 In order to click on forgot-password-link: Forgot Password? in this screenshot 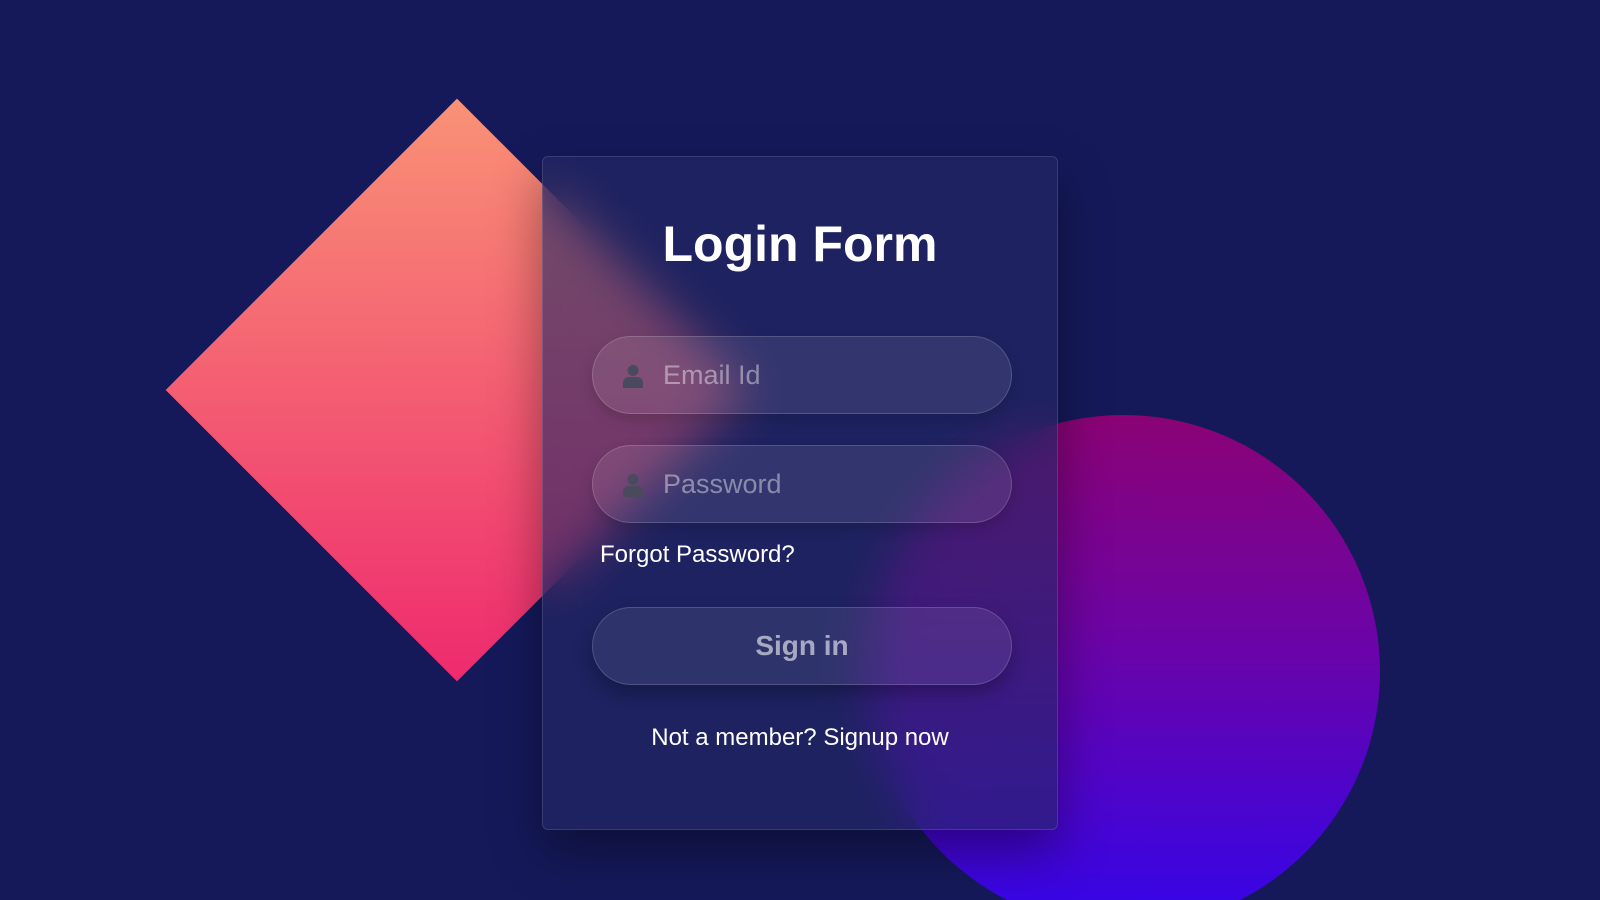, I will do `click(697, 555)`.